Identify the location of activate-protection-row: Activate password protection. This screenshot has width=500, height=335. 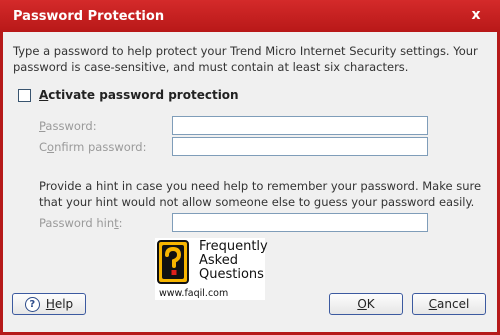
(128, 95).